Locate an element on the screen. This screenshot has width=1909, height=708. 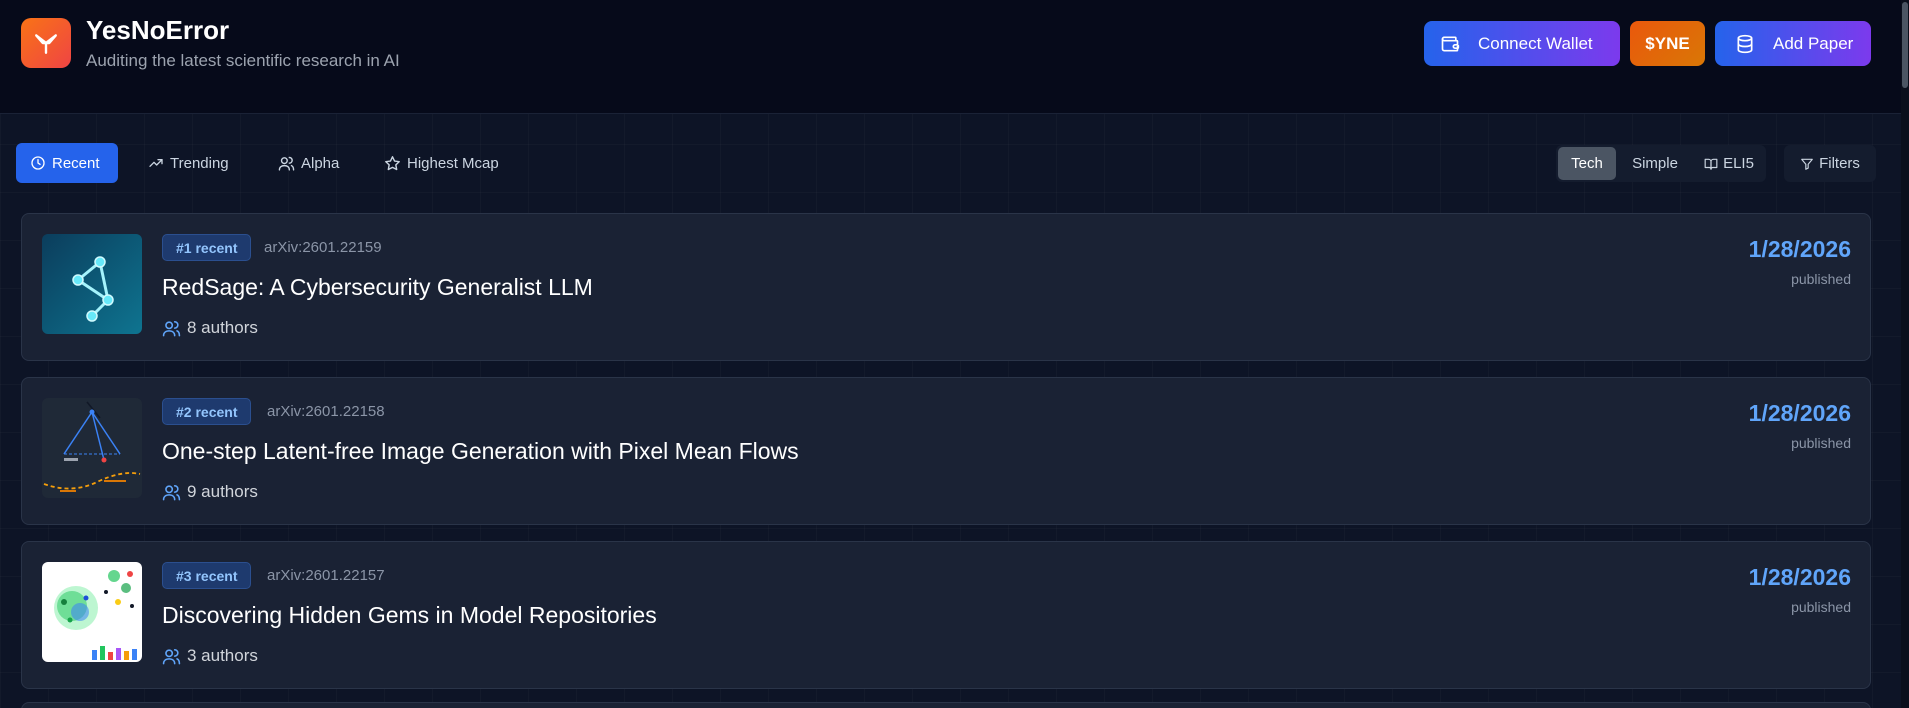
tab-alpha-label: Alpha is located at coordinates (320, 163).